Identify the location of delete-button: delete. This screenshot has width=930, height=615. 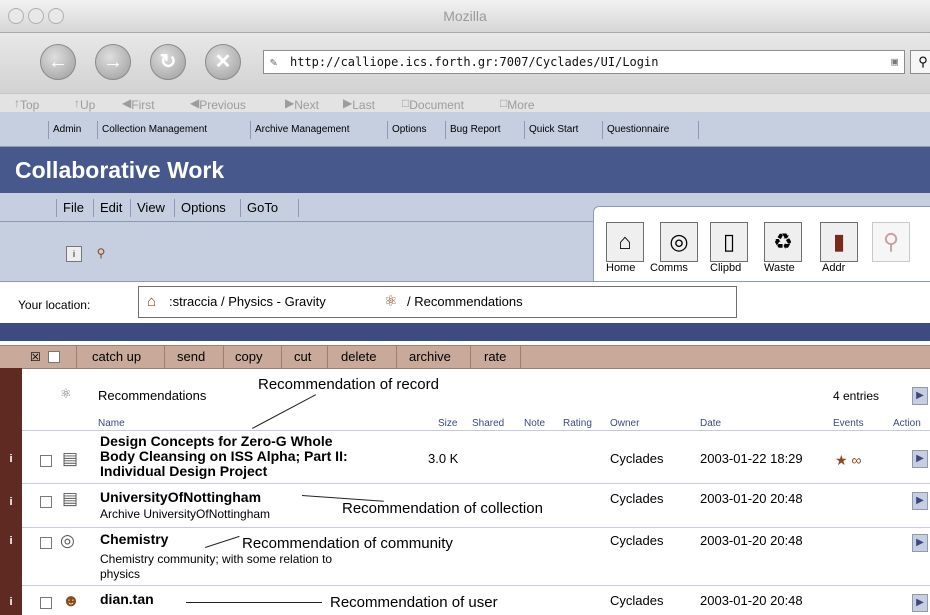
(358, 357).